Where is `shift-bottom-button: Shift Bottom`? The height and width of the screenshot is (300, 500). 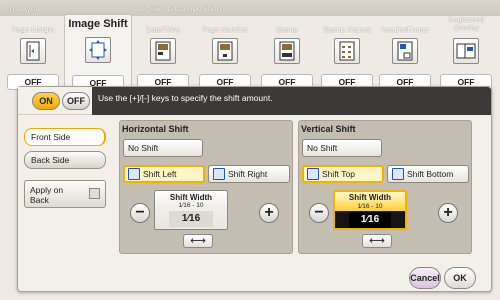
shift-bottom-button: Shift Bottom is located at coordinates (428, 174).